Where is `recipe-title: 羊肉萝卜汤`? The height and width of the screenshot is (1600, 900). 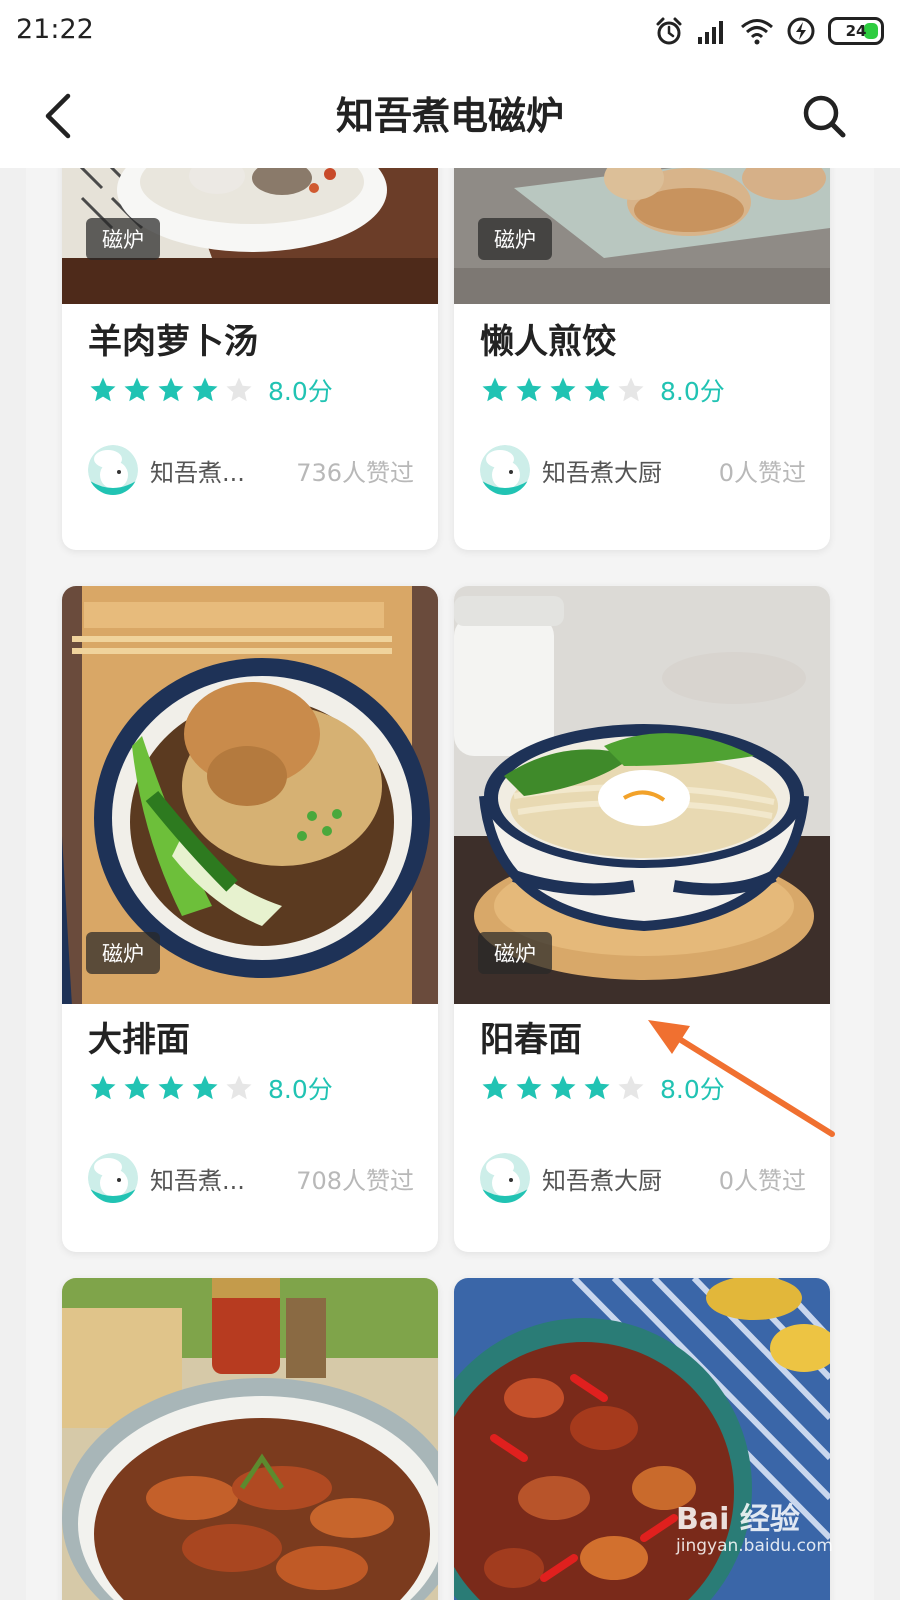
recipe-title: 羊肉萝卜汤 is located at coordinates (173, 342).